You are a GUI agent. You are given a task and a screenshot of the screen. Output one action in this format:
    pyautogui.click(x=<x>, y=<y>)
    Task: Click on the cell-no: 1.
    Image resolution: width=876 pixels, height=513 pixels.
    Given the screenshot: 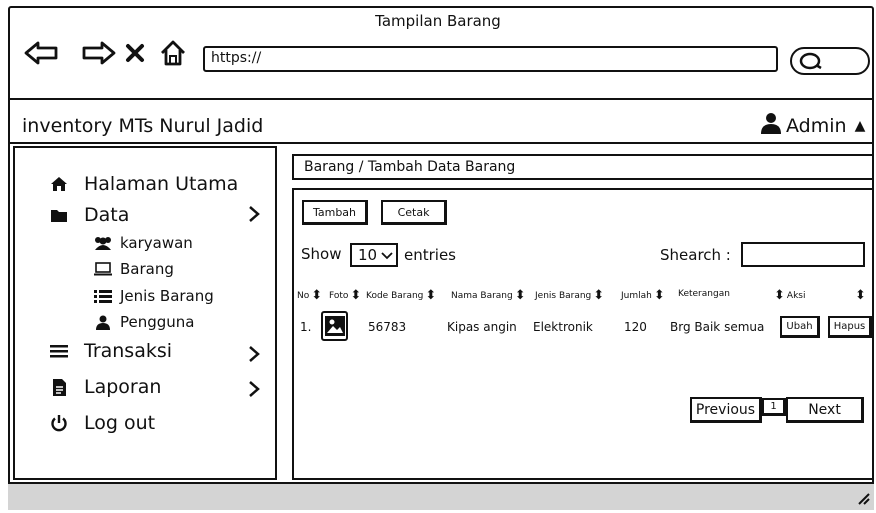 What is the action you would take?
    pyautogui.click(x=306, y=327)
    